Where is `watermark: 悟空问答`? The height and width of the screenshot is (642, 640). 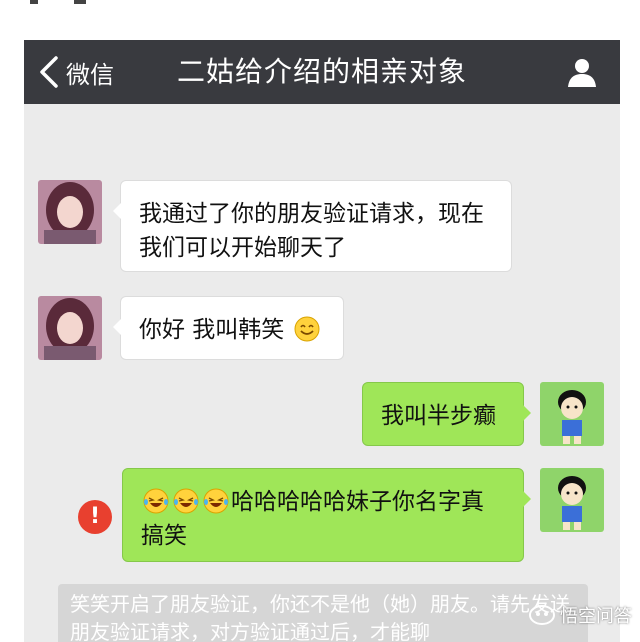 watermark: 悟空问答 is located at coordinates (580, 615).